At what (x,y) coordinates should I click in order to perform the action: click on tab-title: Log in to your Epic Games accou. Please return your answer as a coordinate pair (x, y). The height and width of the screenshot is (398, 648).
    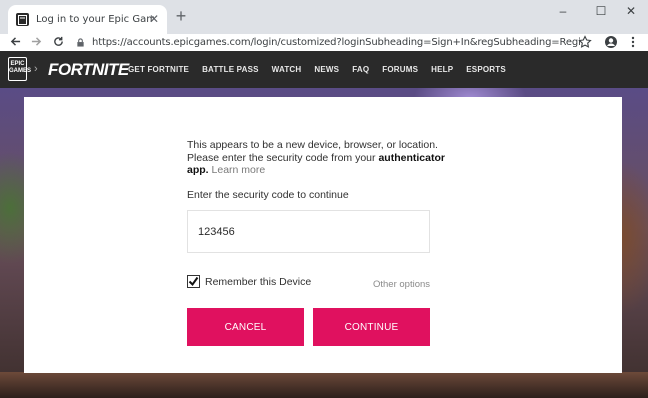
    Looking at the image, I should click on (95, 19).